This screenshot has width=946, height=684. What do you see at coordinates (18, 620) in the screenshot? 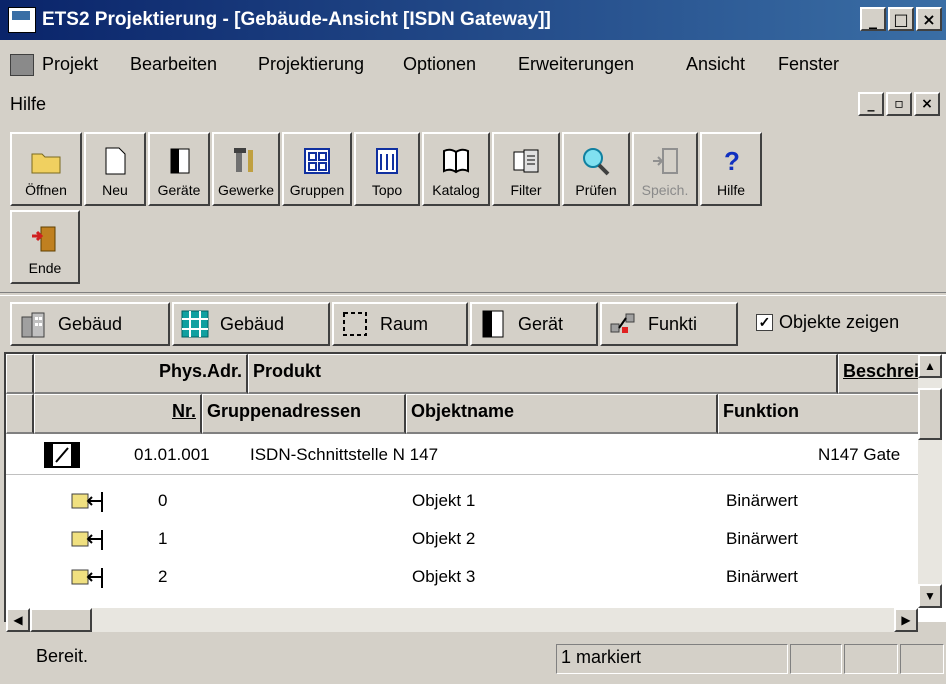
I see `scroll-left-icon: ◀` at bounding box center [18, 620].